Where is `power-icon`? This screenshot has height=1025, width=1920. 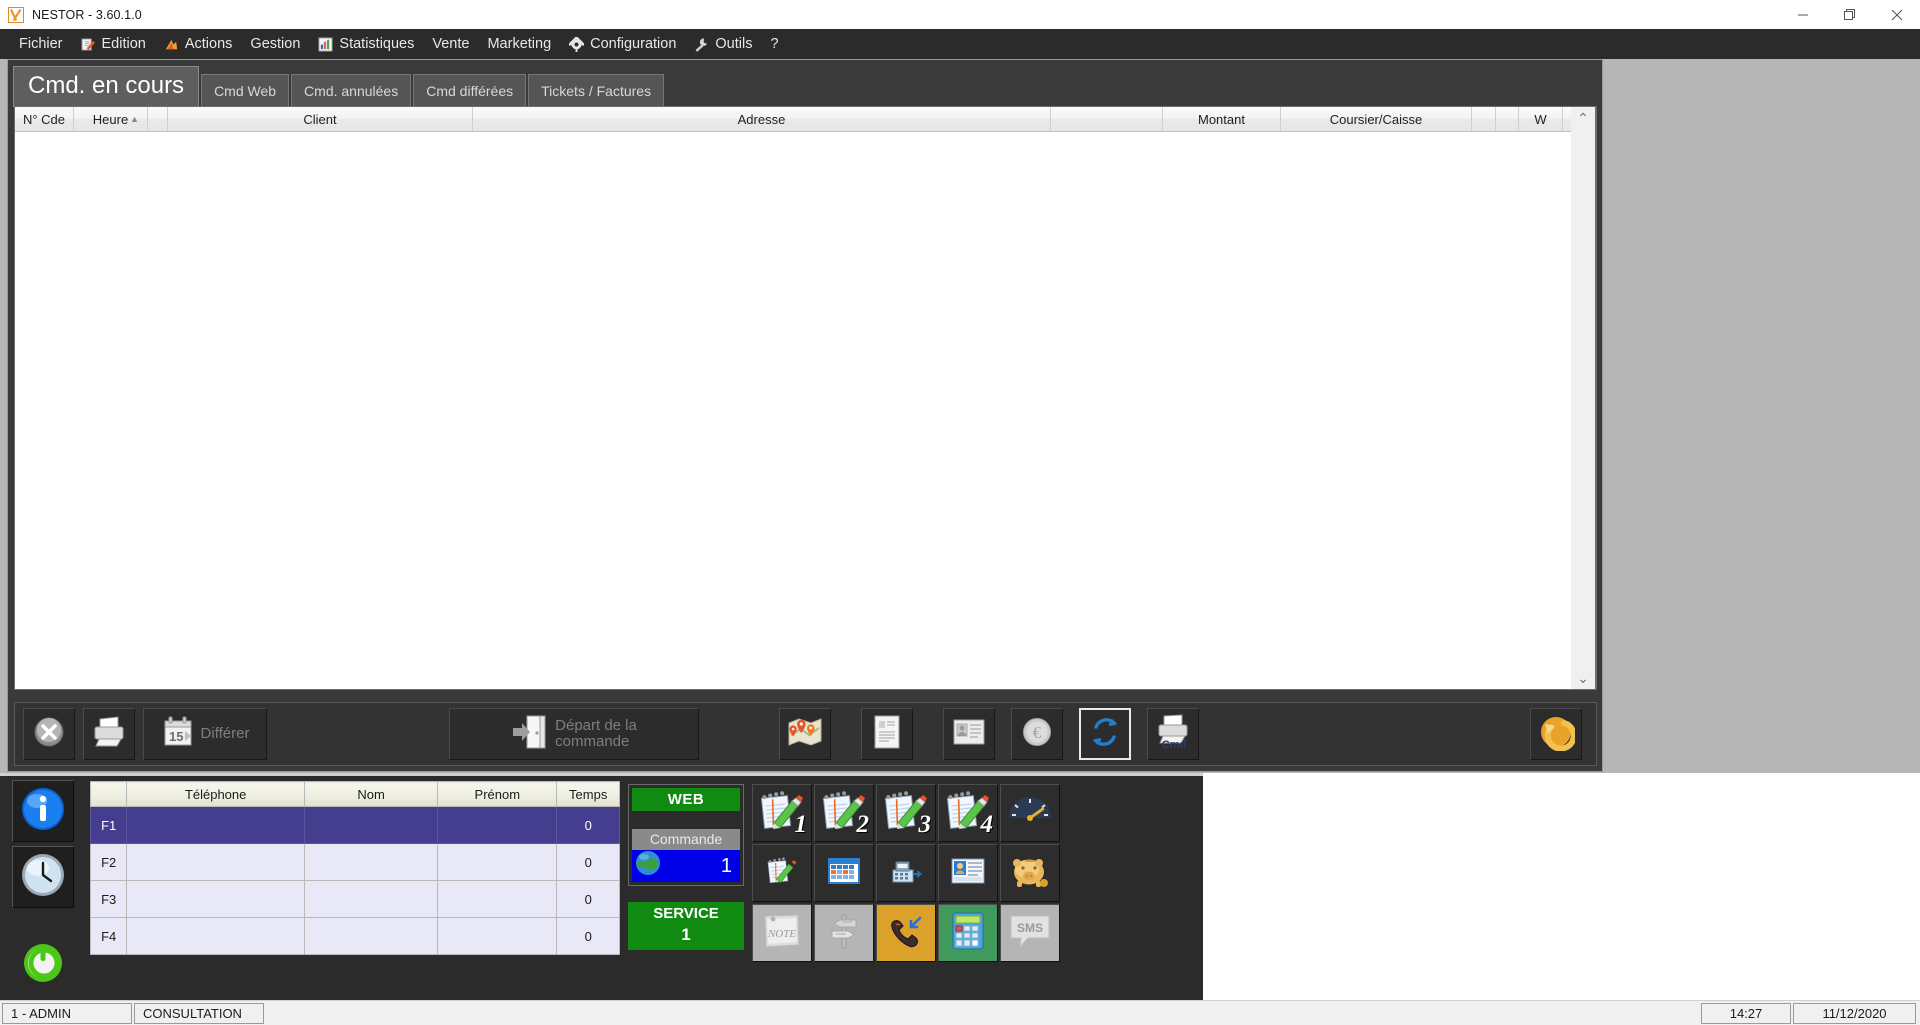 power-icon is located at coordinates (43, 965).